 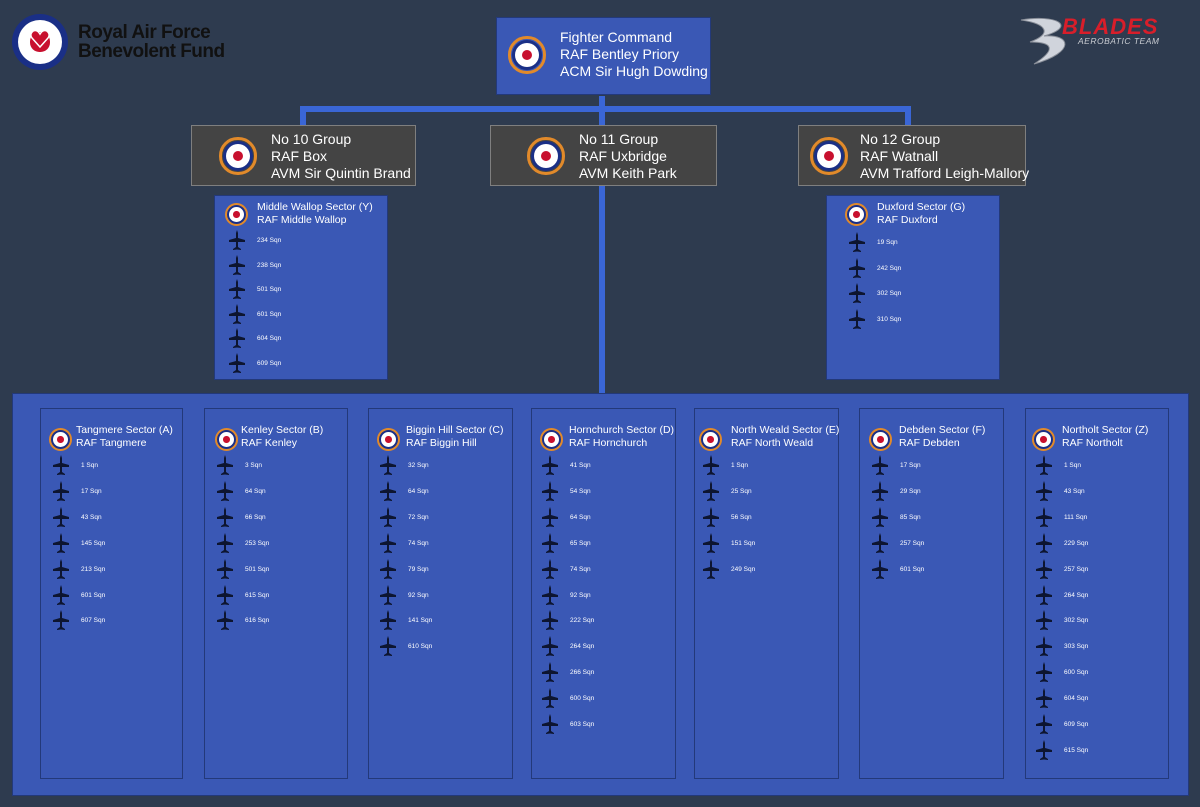 I want to click on squadron-label: 85 Sqn, so click(x=910, y=517).